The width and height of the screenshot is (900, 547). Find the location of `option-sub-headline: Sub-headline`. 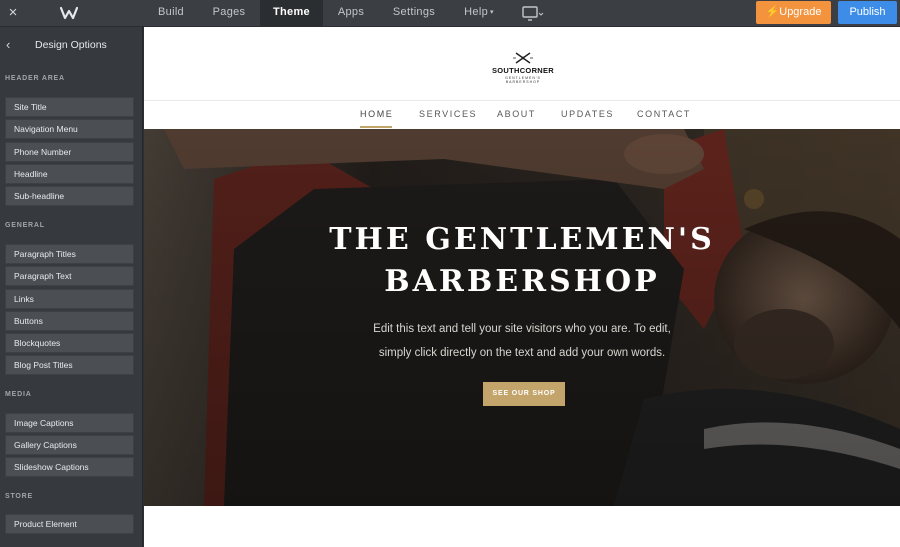

option-sub-headline: Sub-headline is located at coordinates (69, 196).